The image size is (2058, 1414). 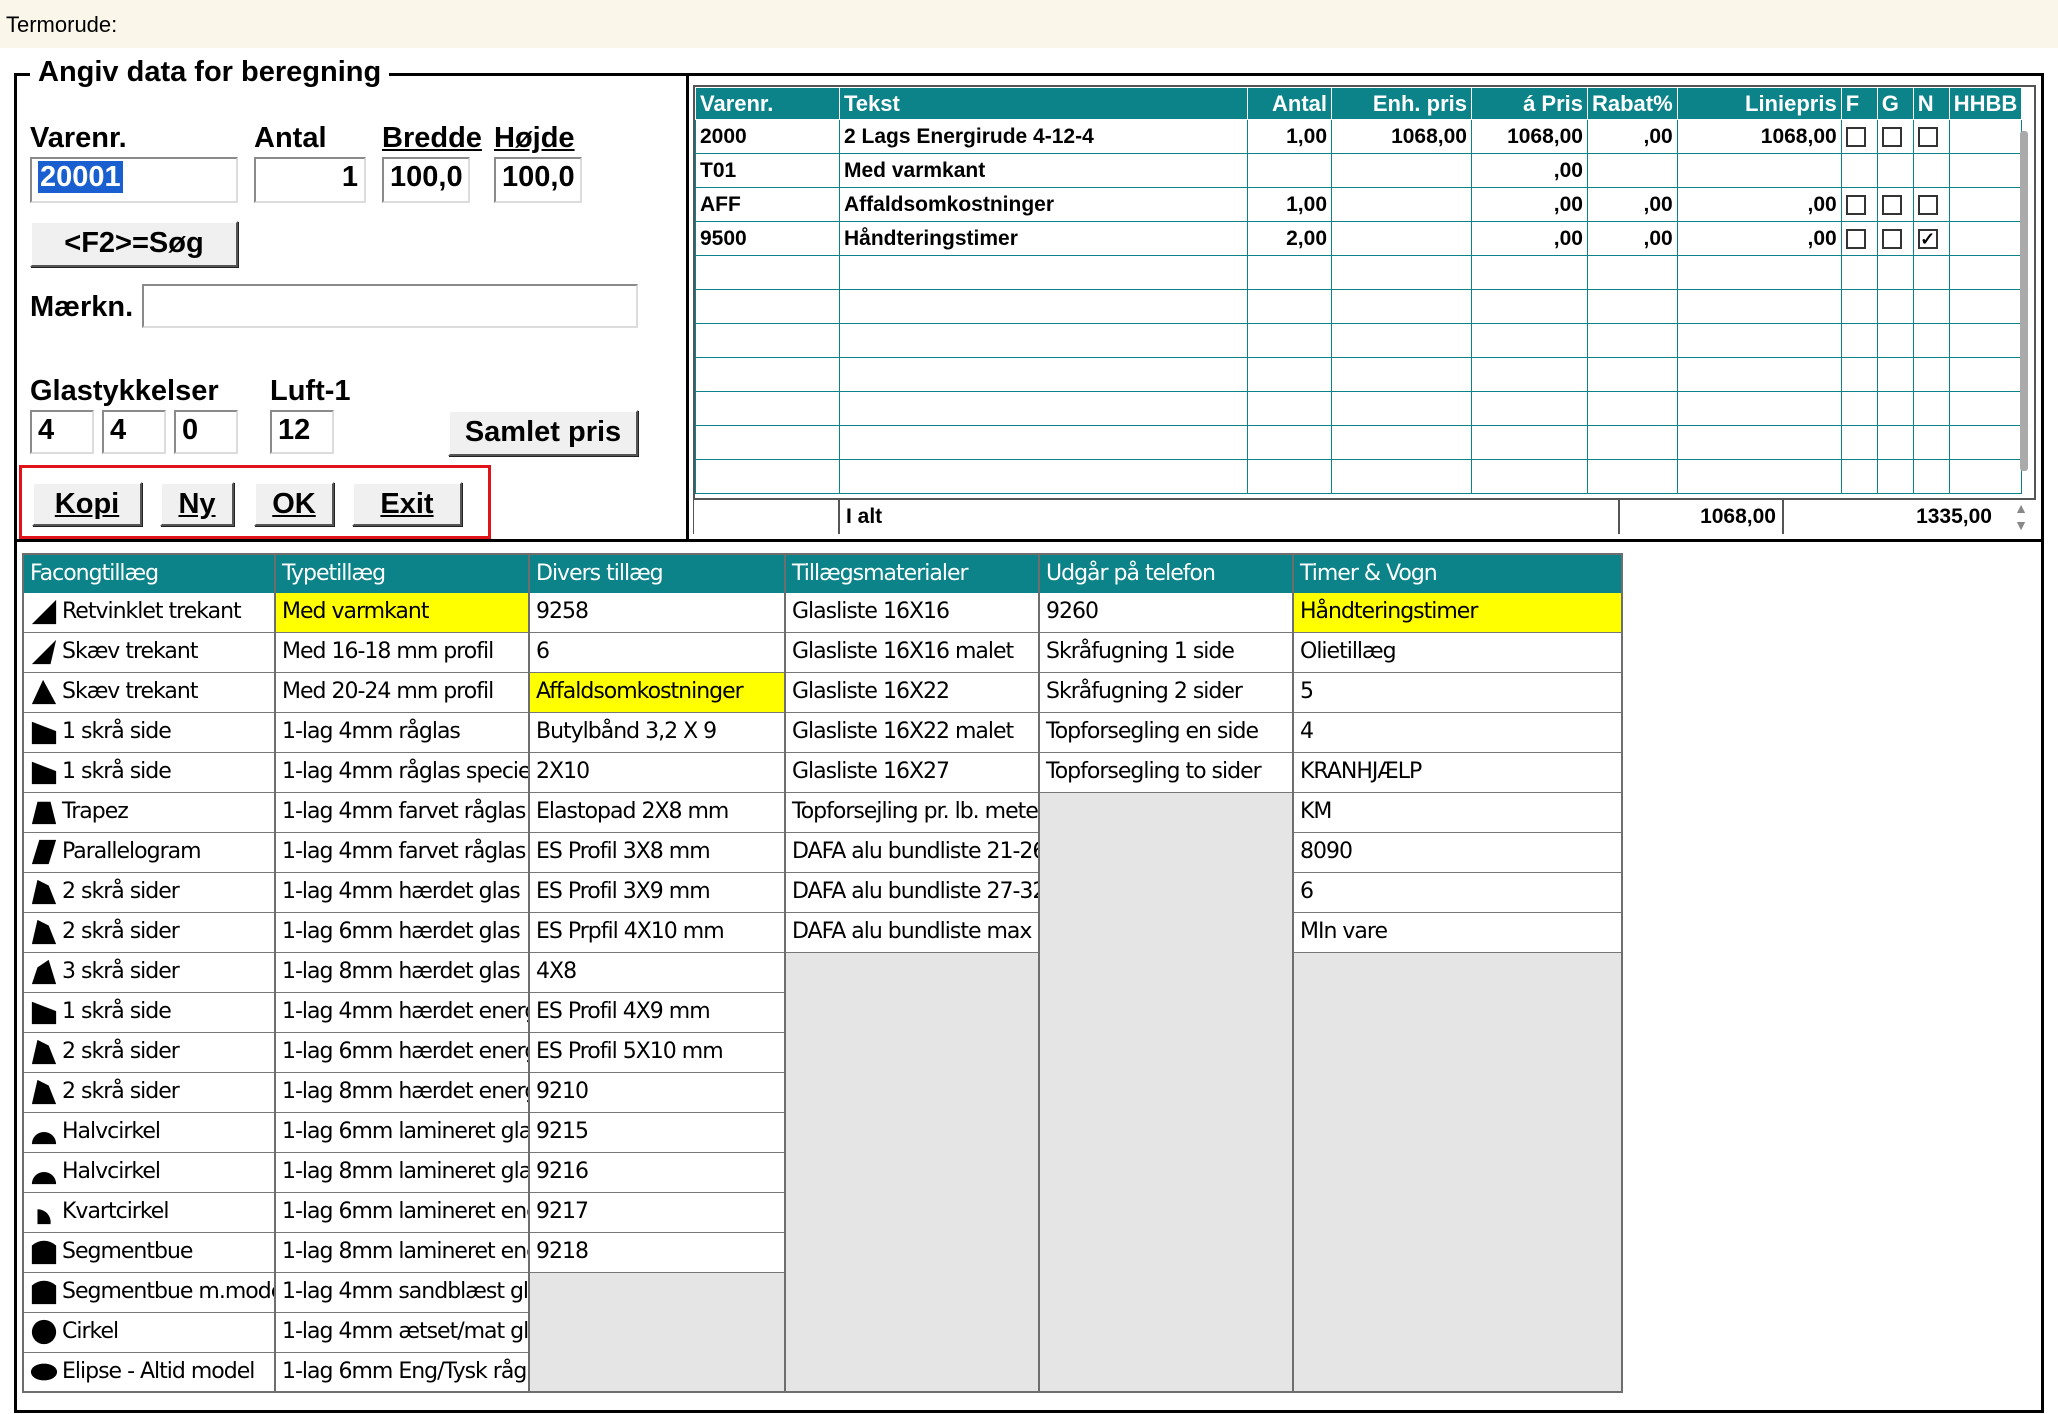 What do you see at coordinates (1927, 136) in the screenshot?
I see `checkbox-n` at bounding box center [1927, 136].